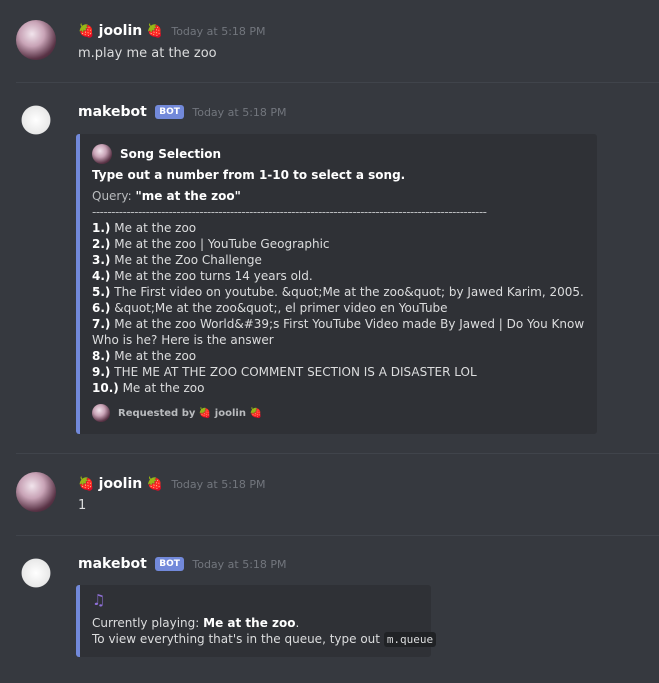 Image resolution: width=659 pixels, height=683 pixels. Describe the element at coordinates (101, 228) in the screenshot. I see `result-number: 1.)` at that location.